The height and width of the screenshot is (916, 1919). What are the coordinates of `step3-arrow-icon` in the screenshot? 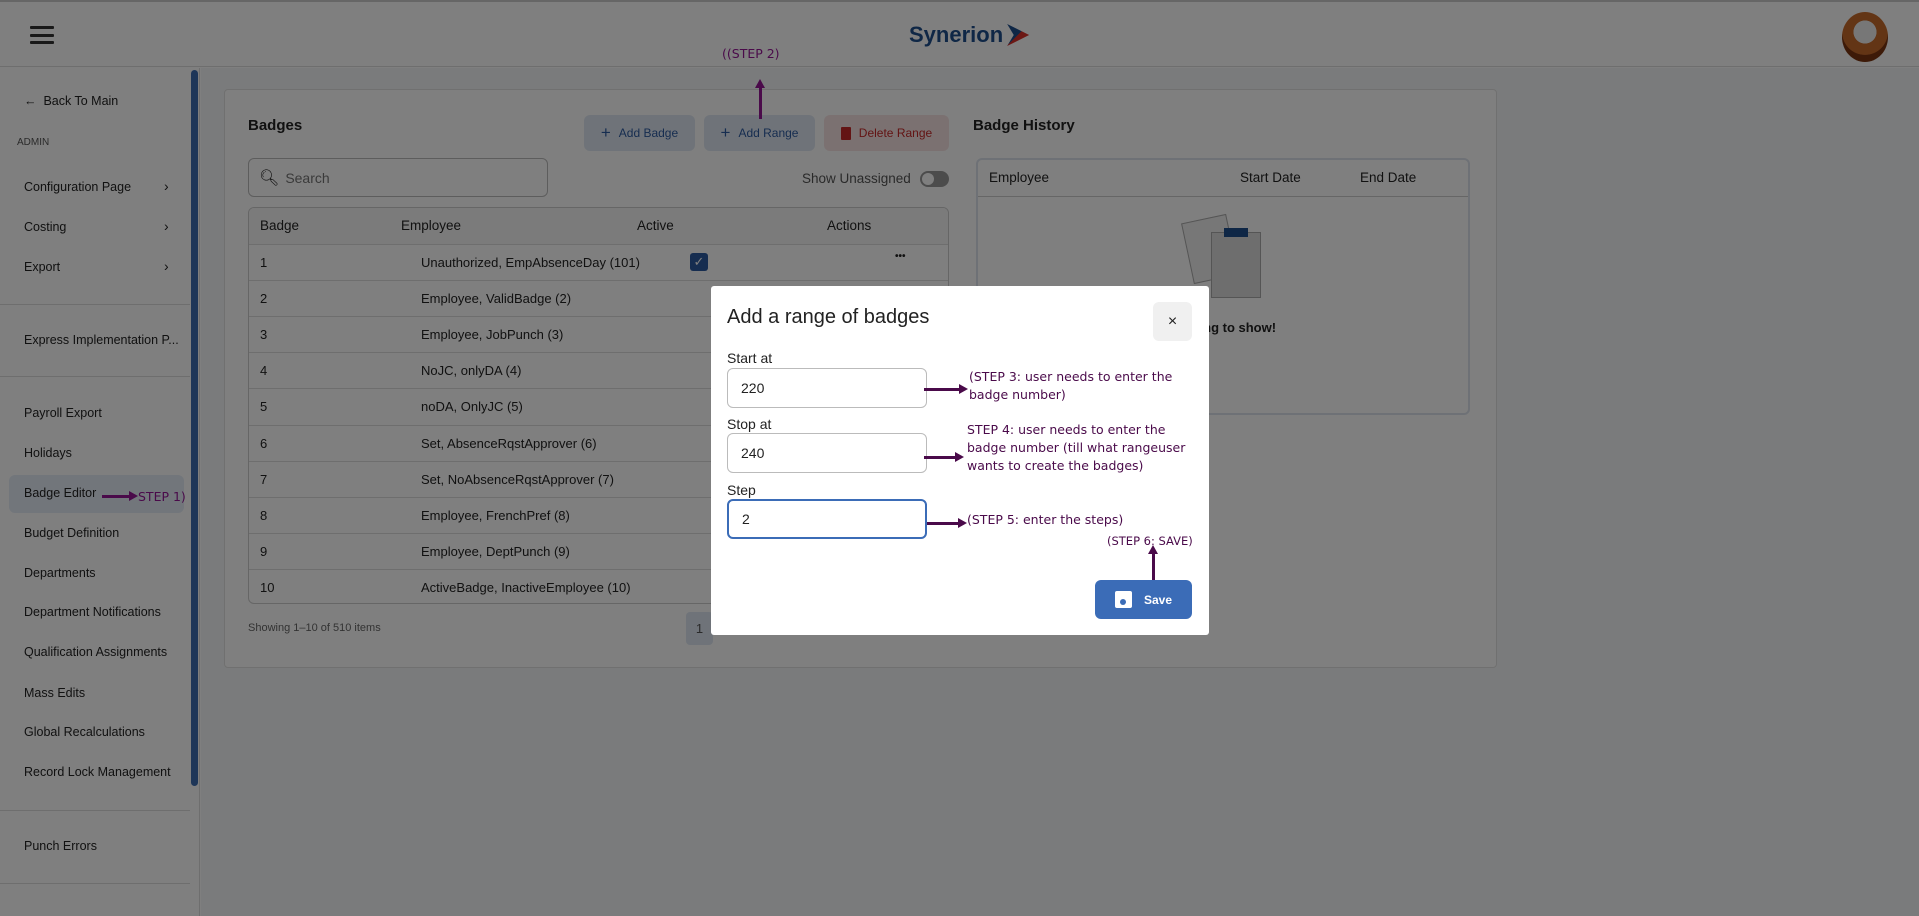 It's located at (946, 389).